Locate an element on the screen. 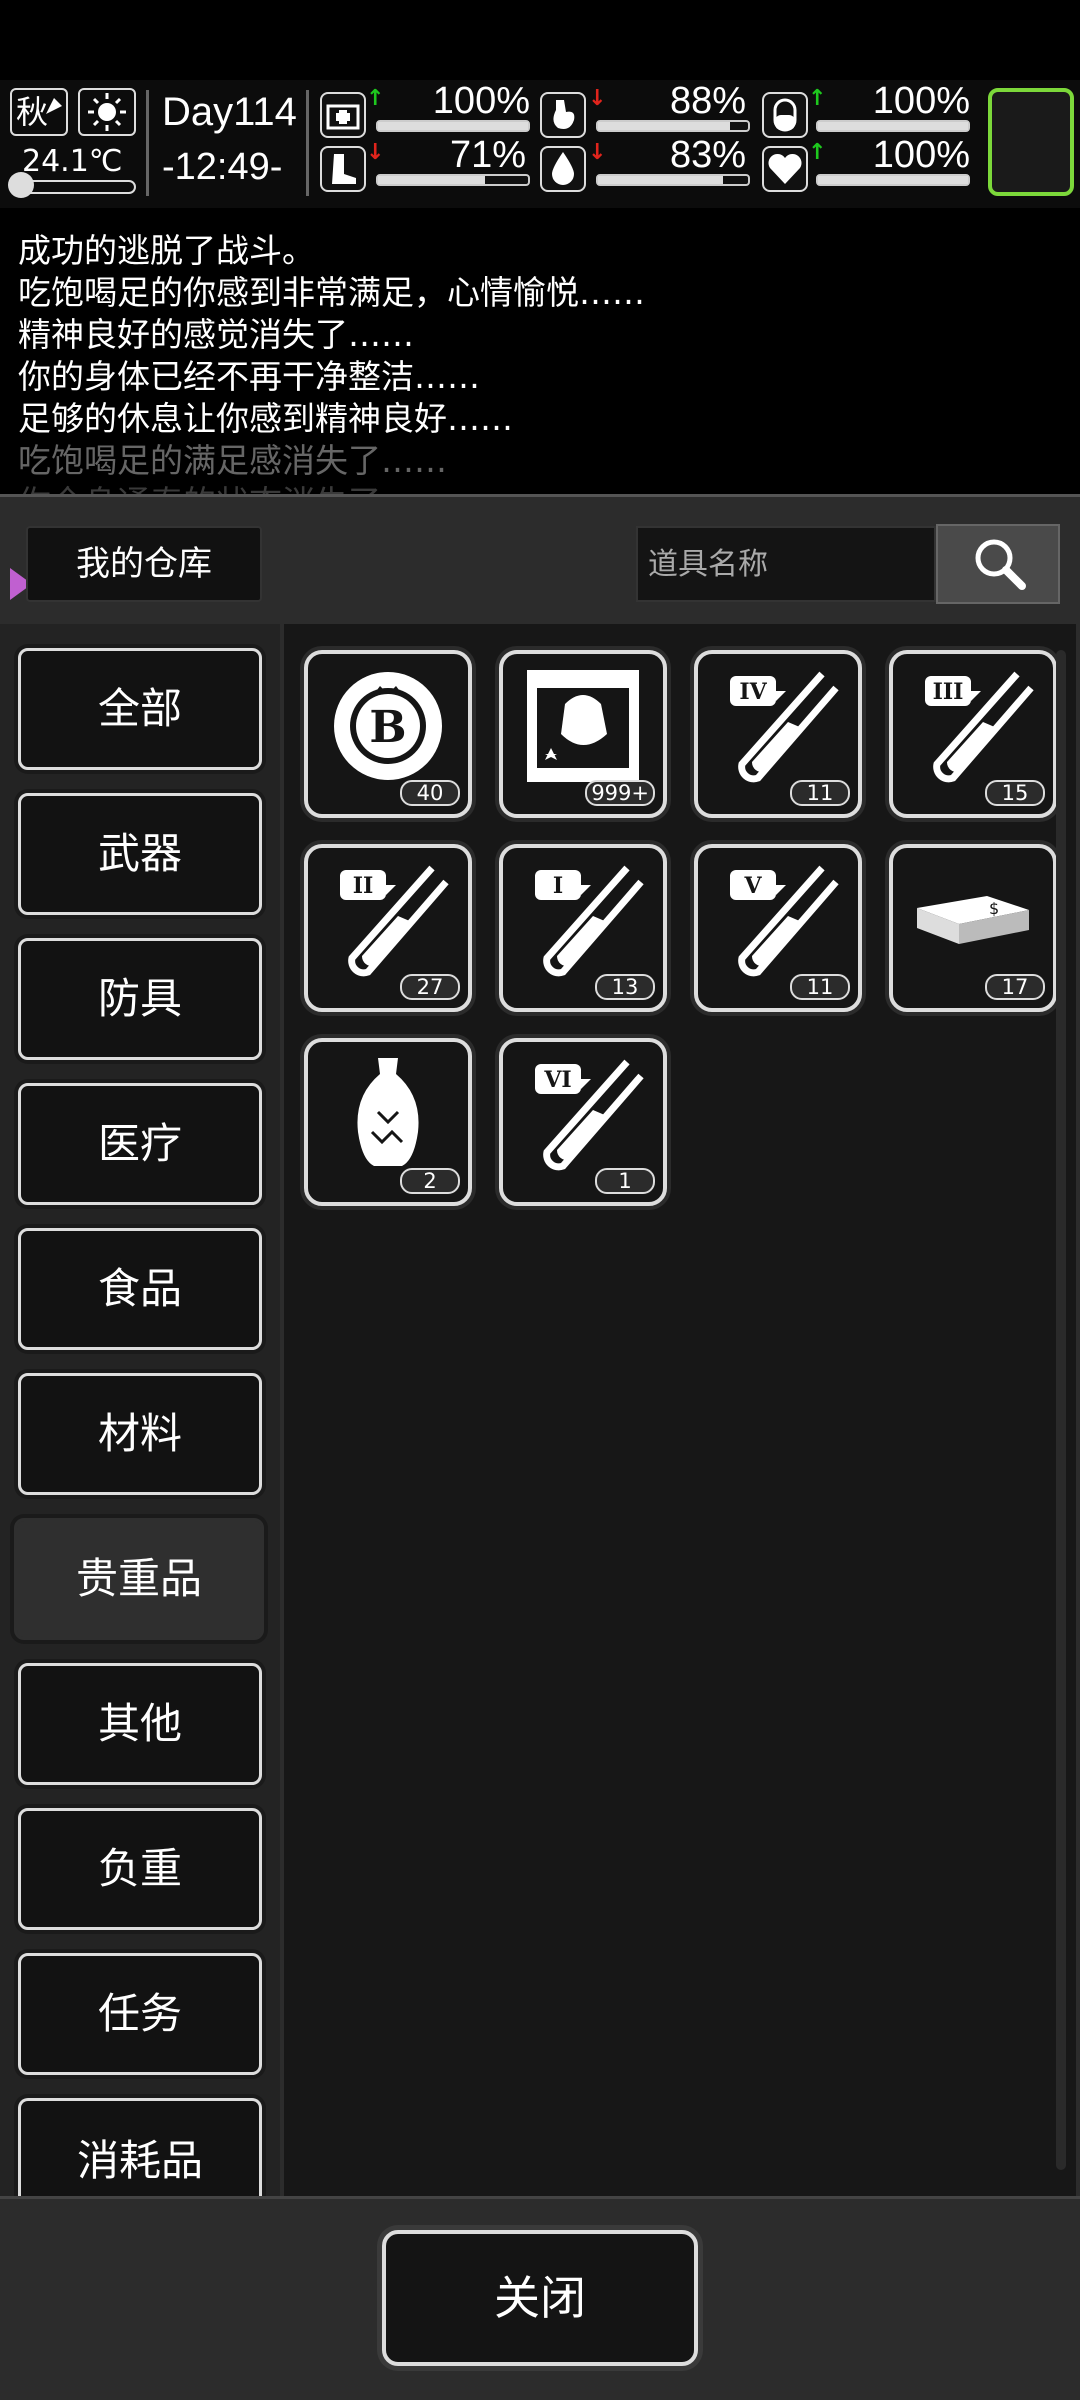  pill-icon is located at coordinates (785, 115).